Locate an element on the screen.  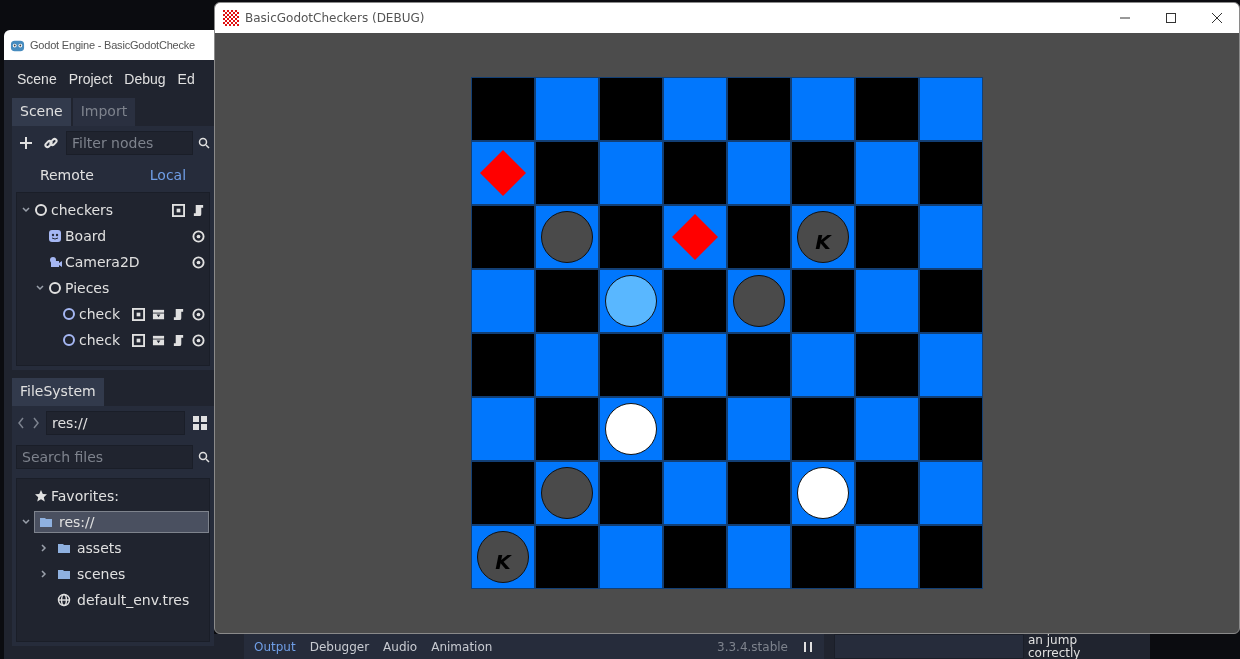
mode-toggle: Local is located at coordinates (168, 175).